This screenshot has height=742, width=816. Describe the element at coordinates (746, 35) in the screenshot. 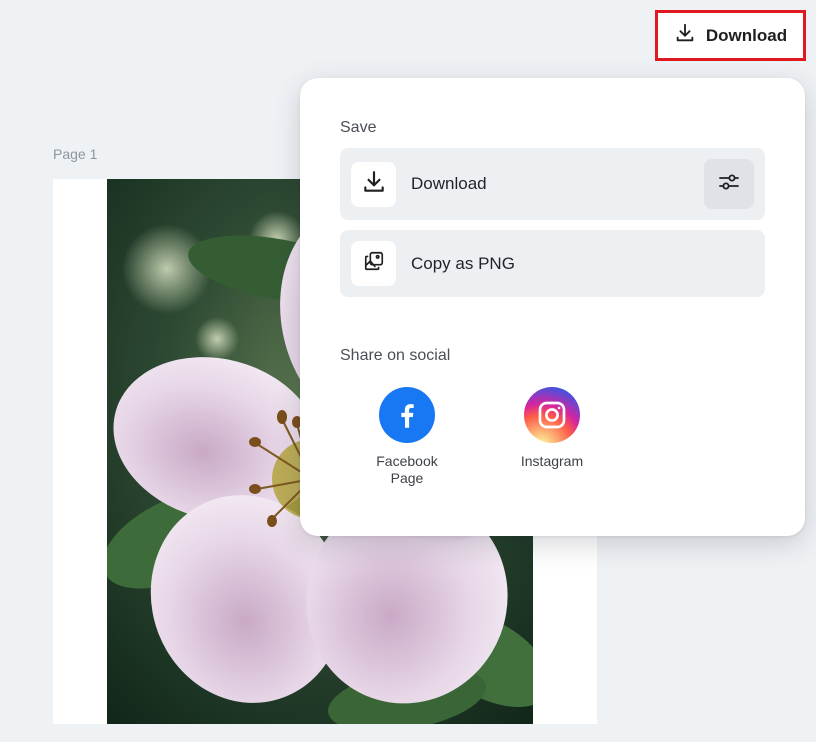

I see `header-download-label: Download` at that location.